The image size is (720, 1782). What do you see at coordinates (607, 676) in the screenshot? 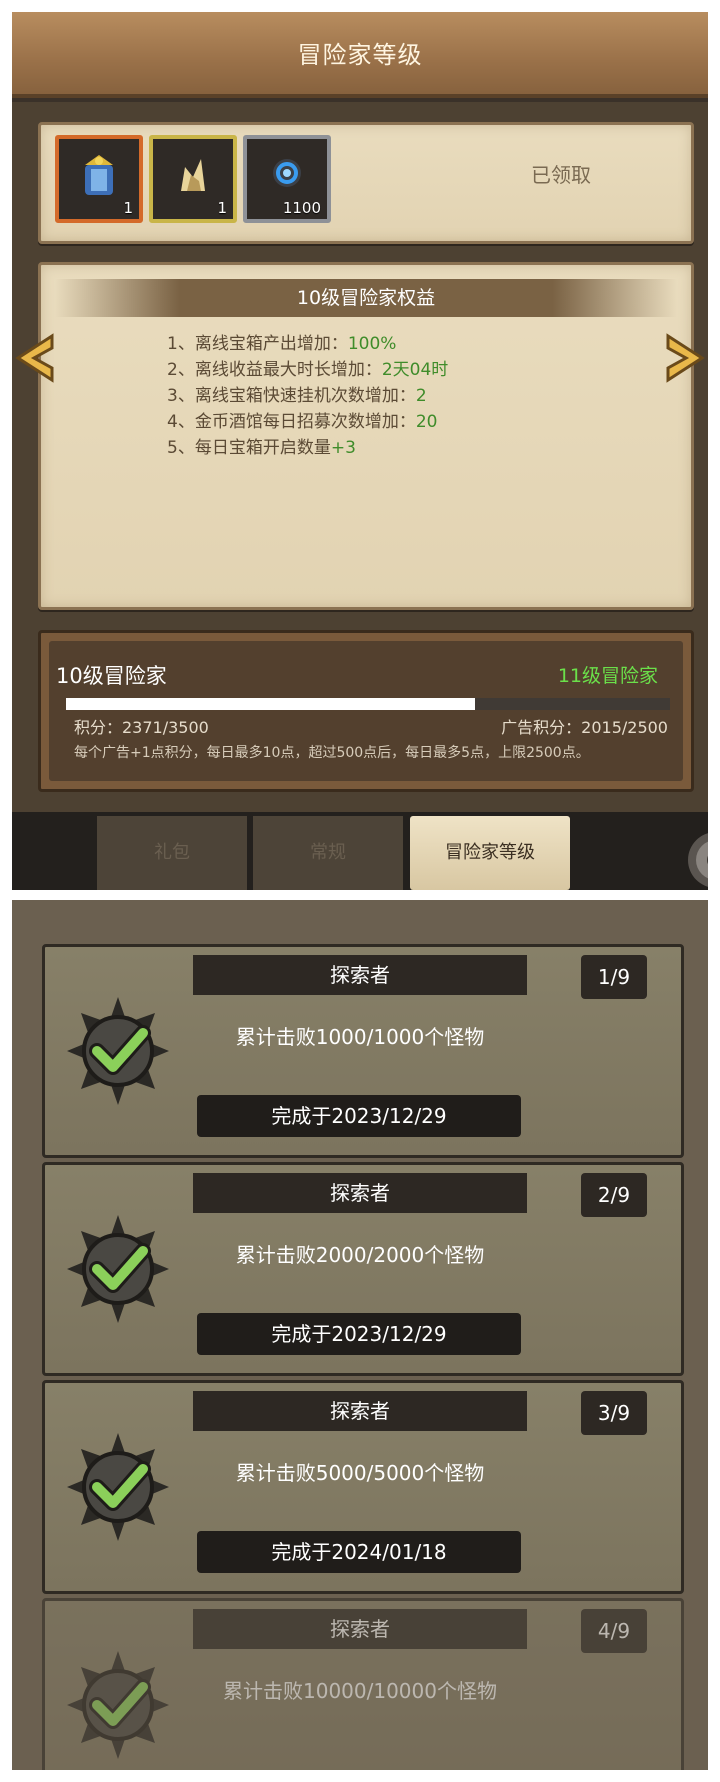
I see `next-level-label: 11级冒险家` at bounding box center [607, 676].